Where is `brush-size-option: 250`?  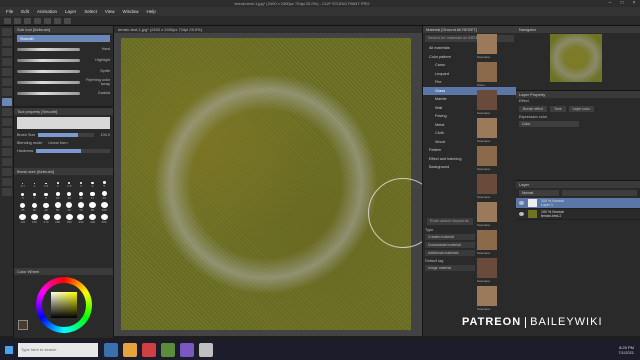
brush-size-option: 250 is located at coordinates (70, 219).